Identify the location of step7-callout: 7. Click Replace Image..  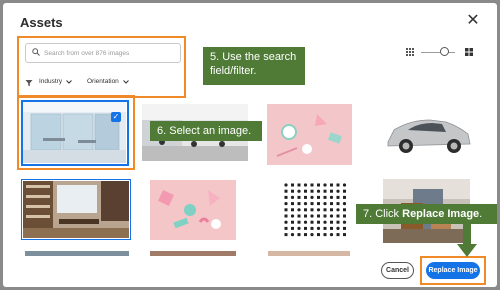
(426, 214).